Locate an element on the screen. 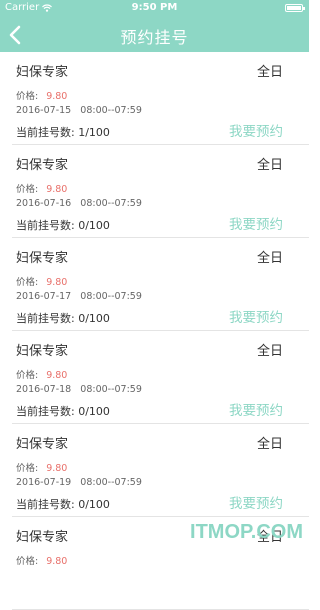 This screenshot has width=320, height=610. nav-bar: 预约挂号 is located at coordinates (154, 35).